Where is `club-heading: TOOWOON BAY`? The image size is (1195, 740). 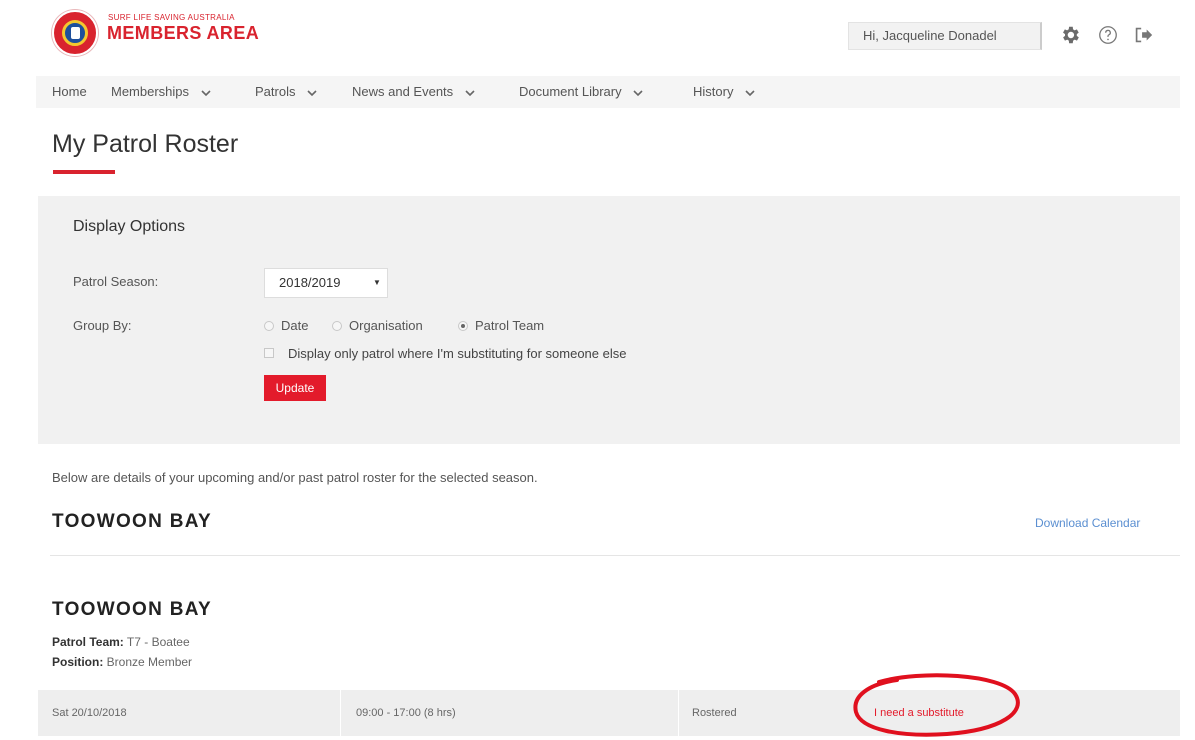 club-heading: TOOWOON BAY is located at coordinates (132, 521).